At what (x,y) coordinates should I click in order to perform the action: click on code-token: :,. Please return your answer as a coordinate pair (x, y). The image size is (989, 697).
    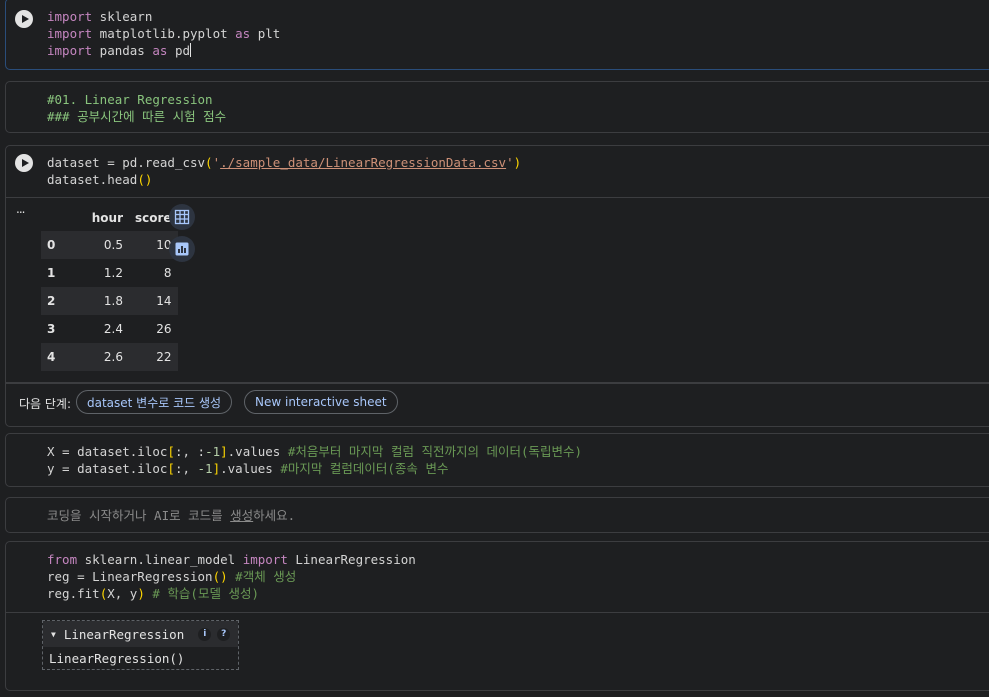
    Looking at the image, I should click on (186, 468).